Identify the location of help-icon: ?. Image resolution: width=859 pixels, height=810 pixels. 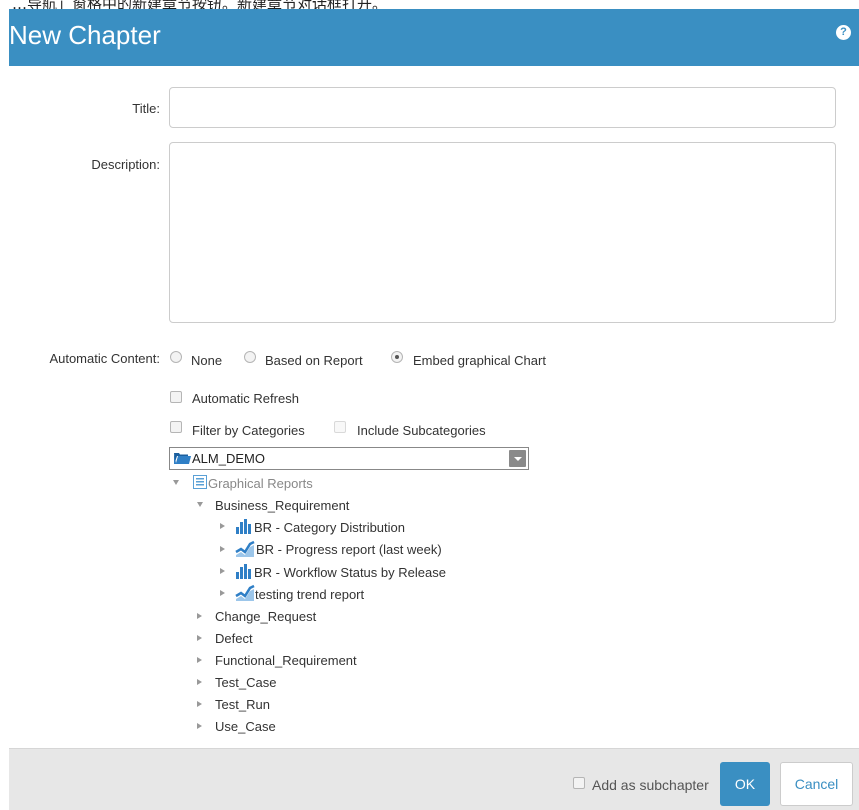
(843, 32).